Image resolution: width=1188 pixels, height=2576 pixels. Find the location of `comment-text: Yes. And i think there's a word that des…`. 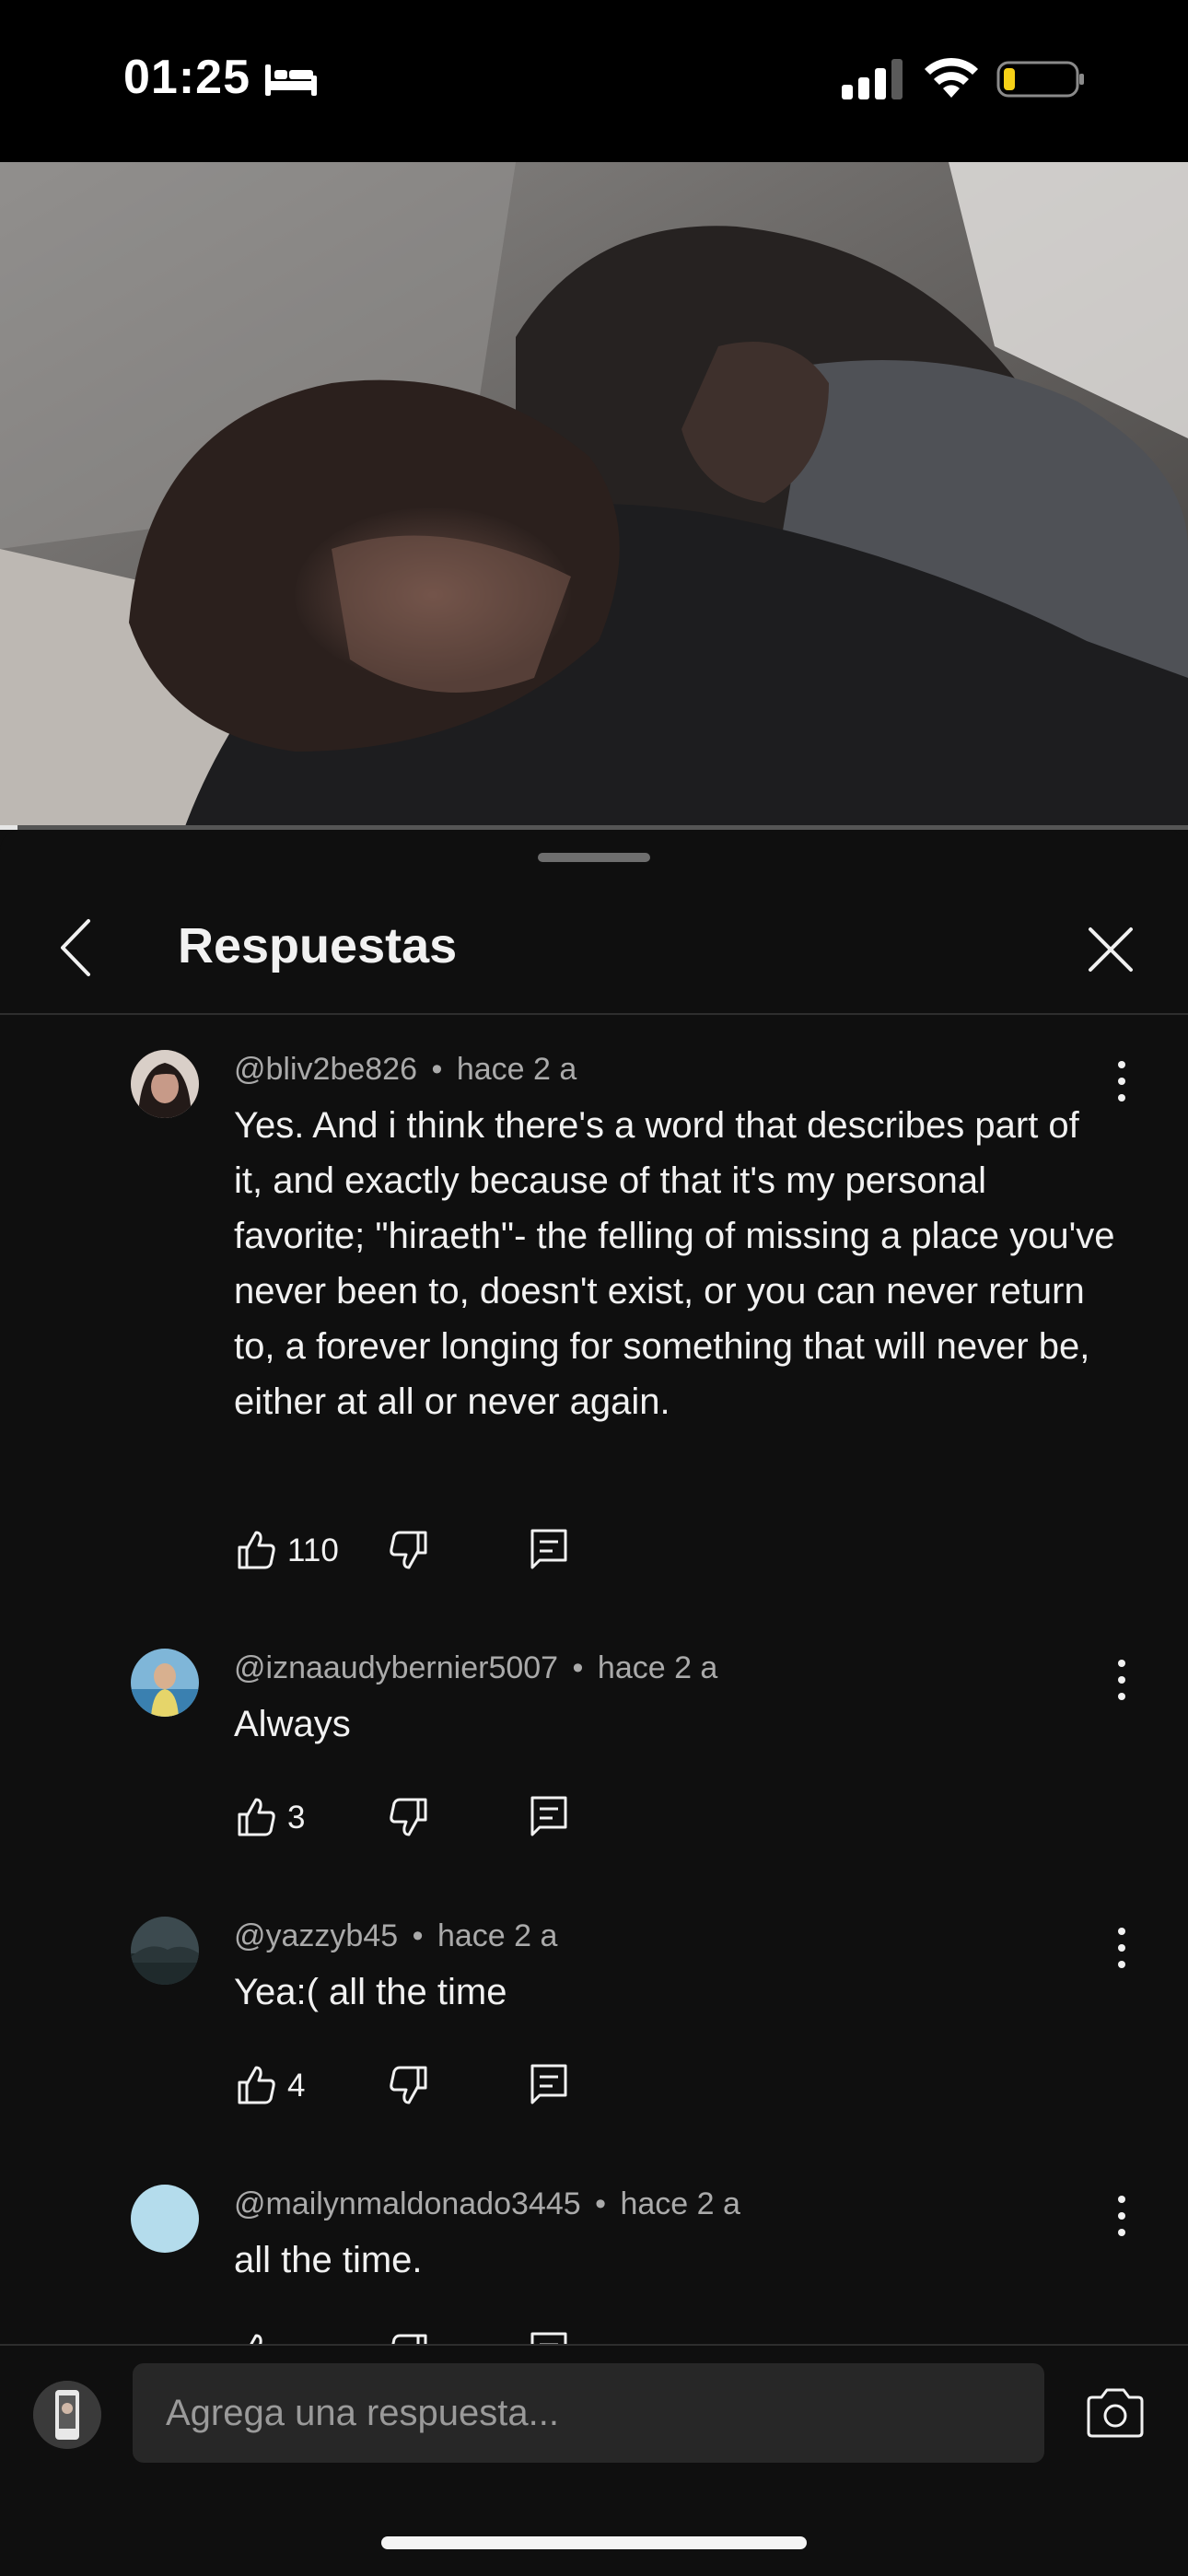

comment-text: Yes. And i think there's a word that des… is located at coordinates (674, 1263).